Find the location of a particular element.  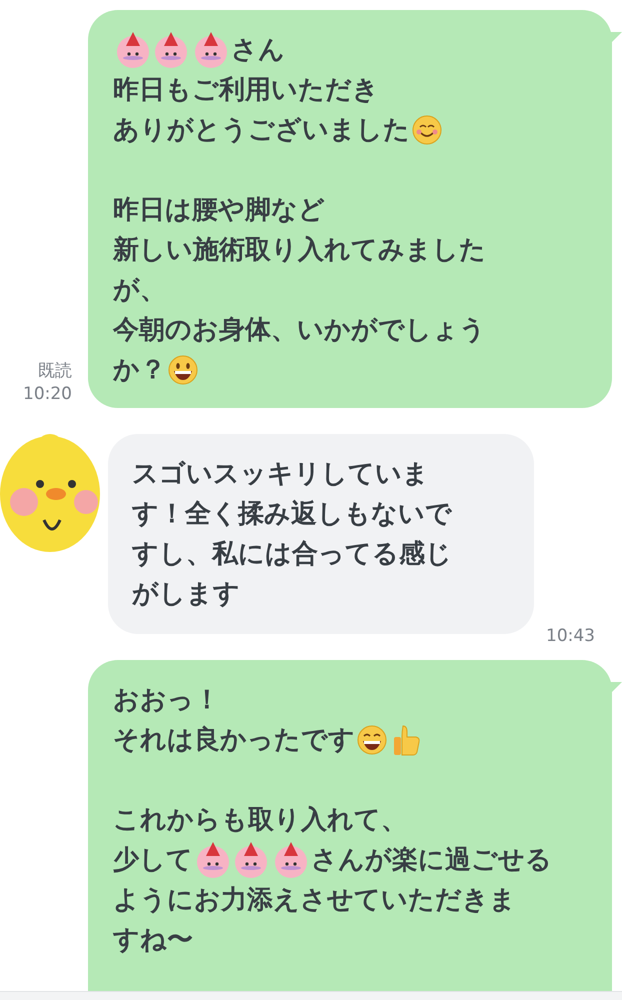

message-text: ようにお力添えさせていただきま is located at coordinates (314, 900).